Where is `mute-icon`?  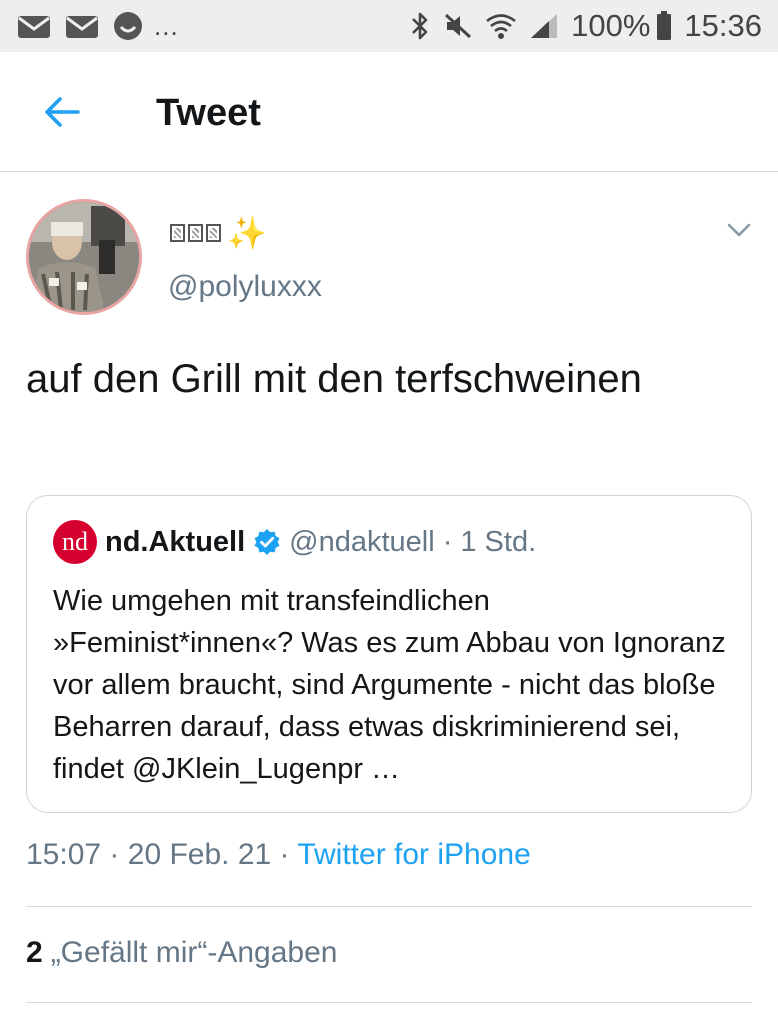 mute-icon is located at coordinates (458, 26).